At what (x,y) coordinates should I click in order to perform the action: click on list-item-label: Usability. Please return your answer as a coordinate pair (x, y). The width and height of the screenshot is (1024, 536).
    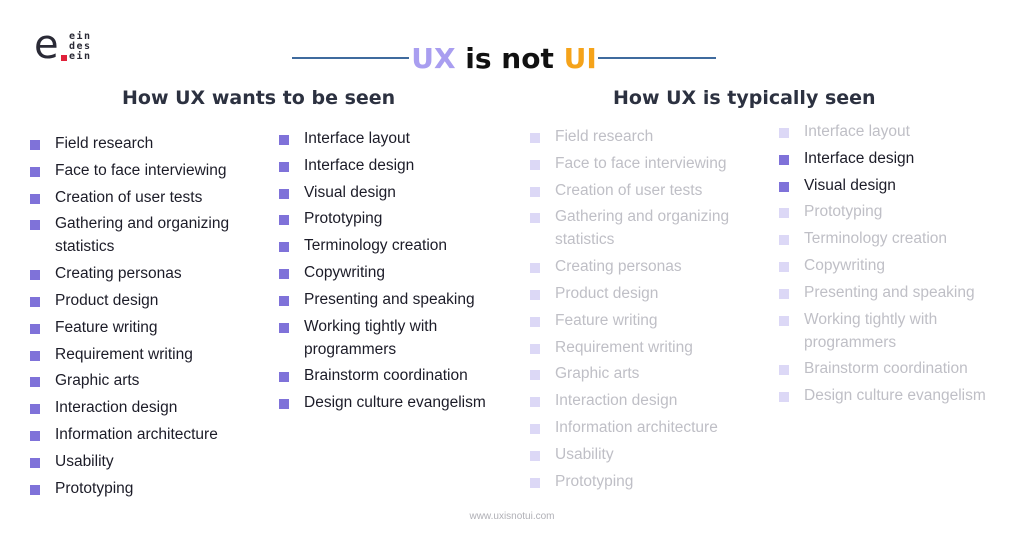
    Looking at the image, I should click on (584, 454).